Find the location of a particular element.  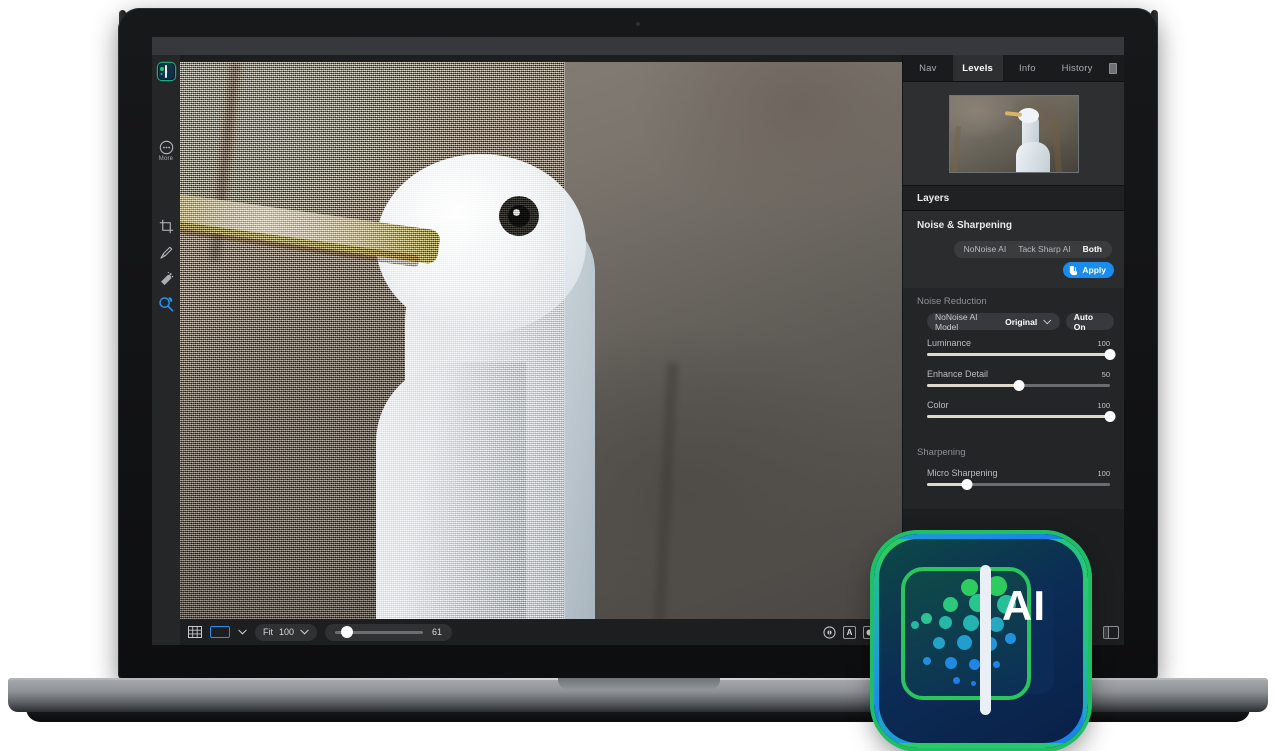

mask-icon is located at coordinates (869, 632).